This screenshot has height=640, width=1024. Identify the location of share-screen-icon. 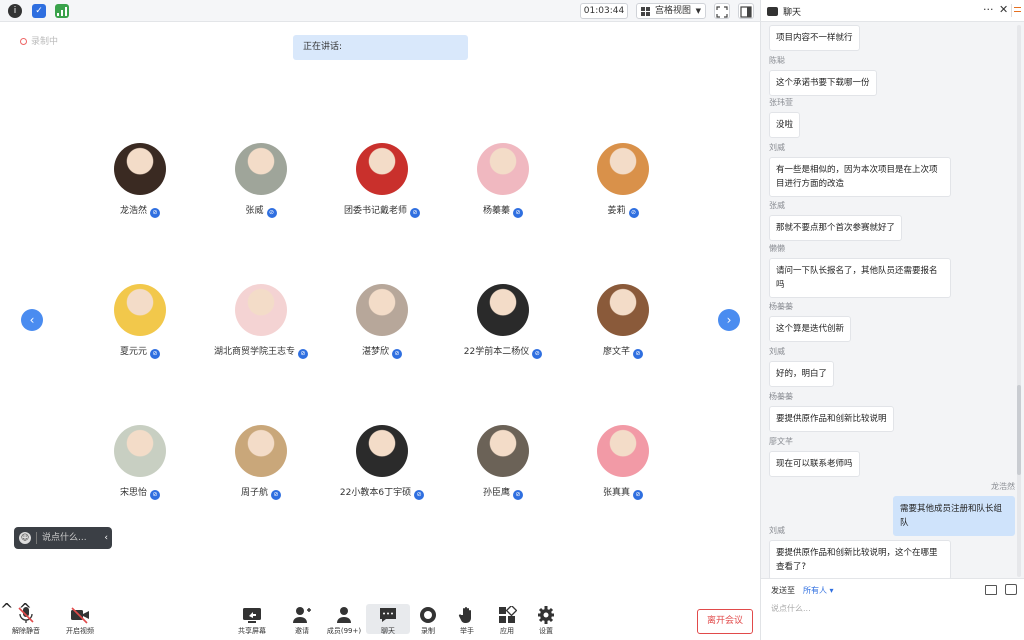
(252, 615).